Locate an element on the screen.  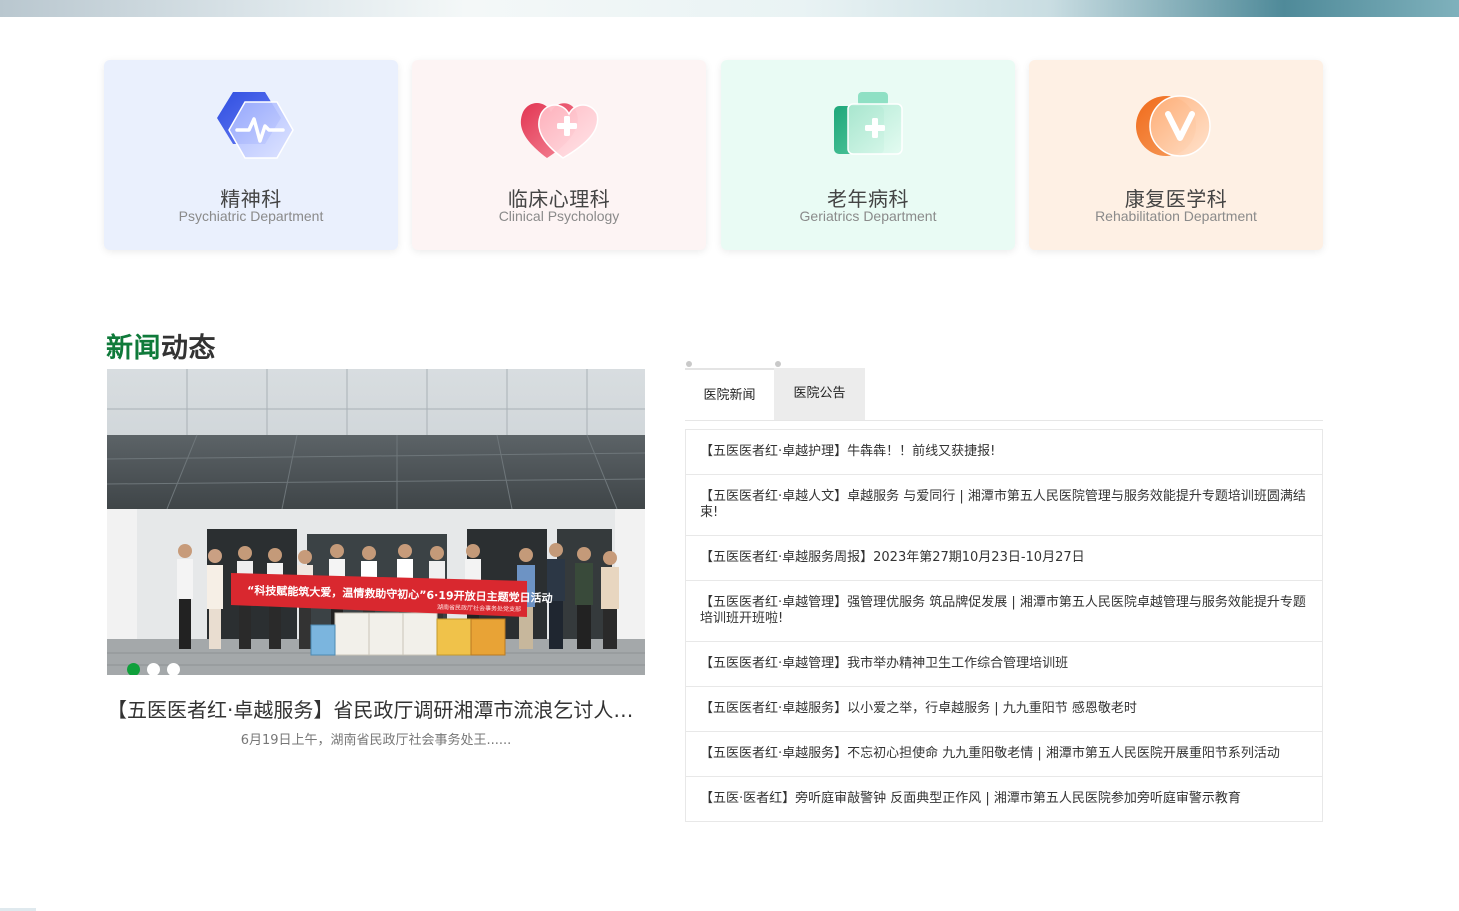
department-name-en: Clinical Psychology is located at coordinates (559, 216).